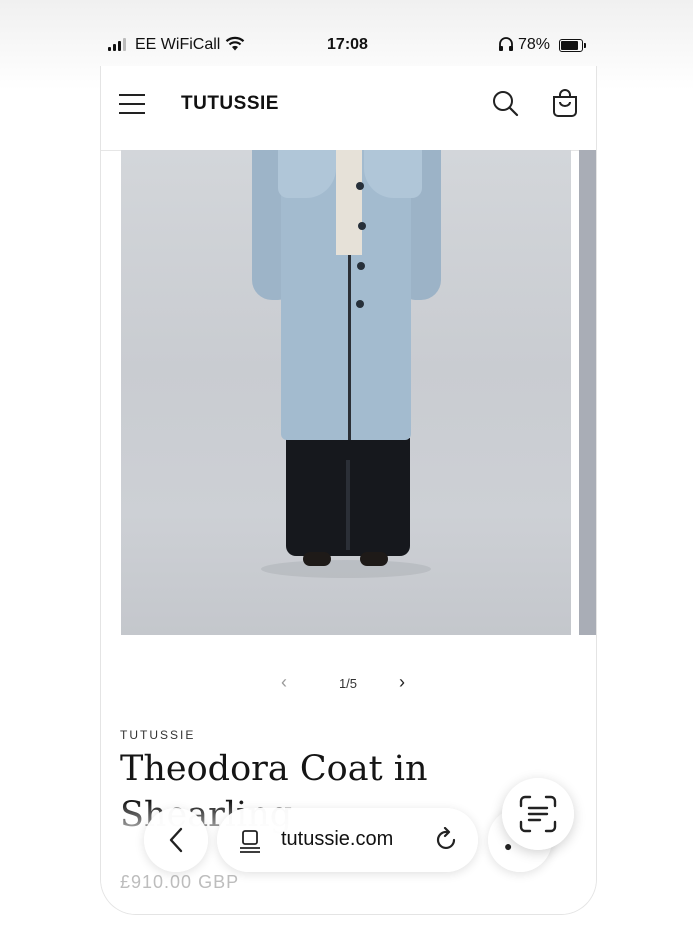 Image resolution: width=693 pixels, height=936 pixels. I want to click on image-counter: 1/5, so click(348, 683).